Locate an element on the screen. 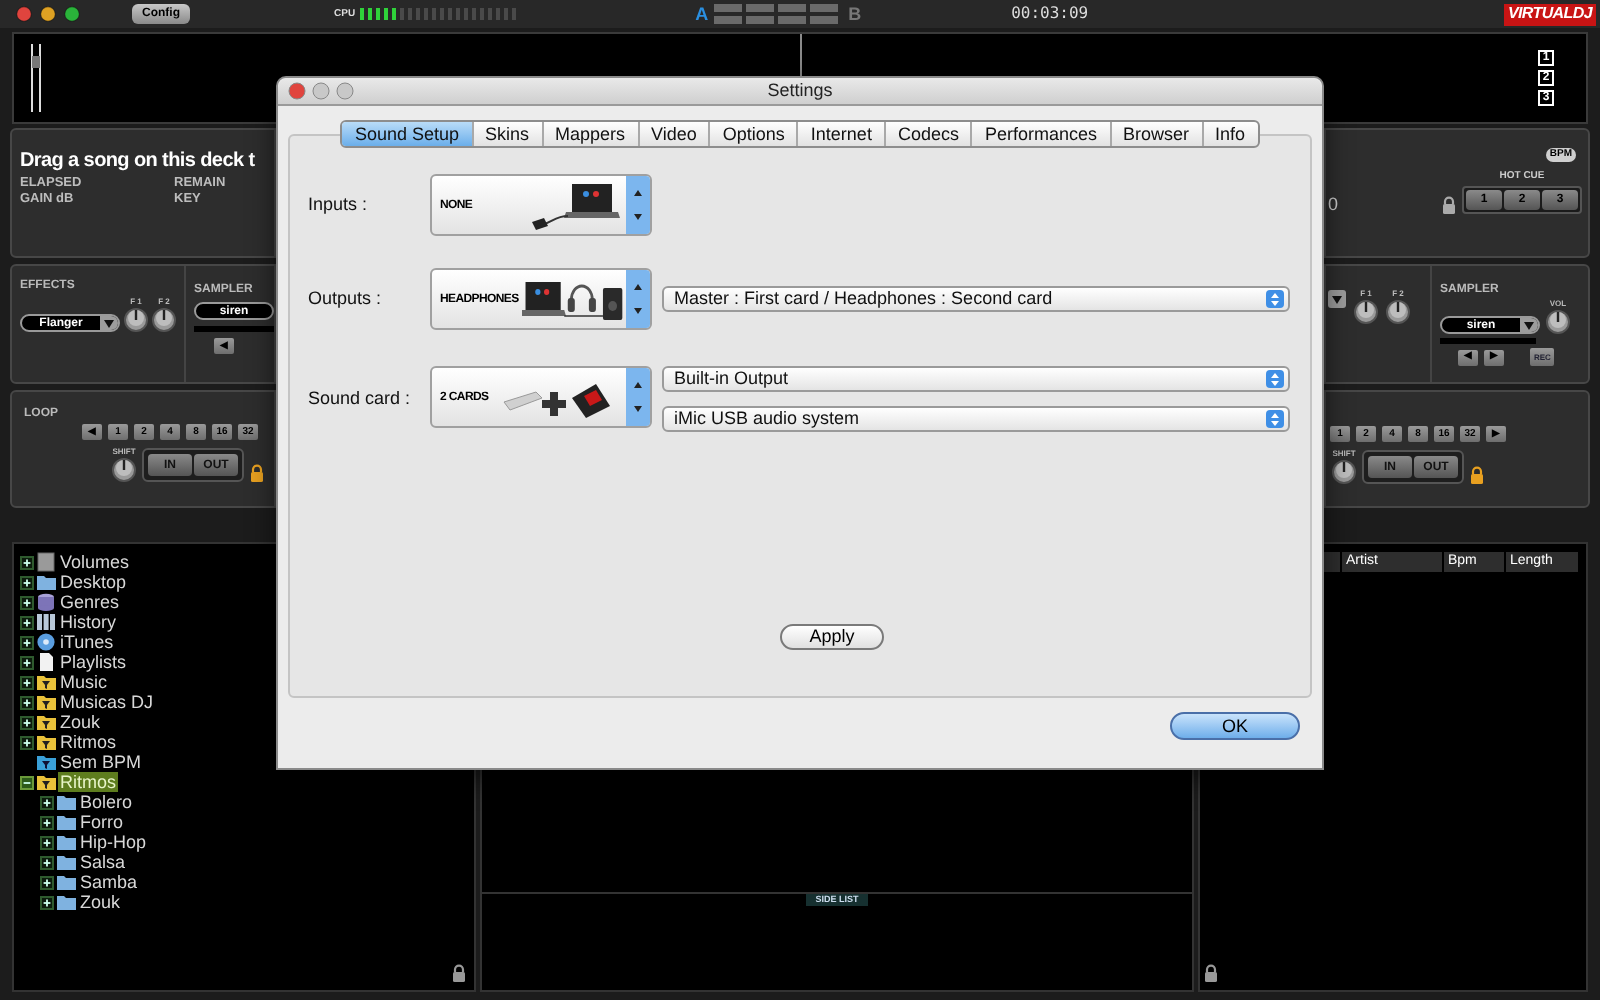 This screenshot has height=1000, width=1600. popup-menu: Built-in Output is located at coordinates (976, 379).